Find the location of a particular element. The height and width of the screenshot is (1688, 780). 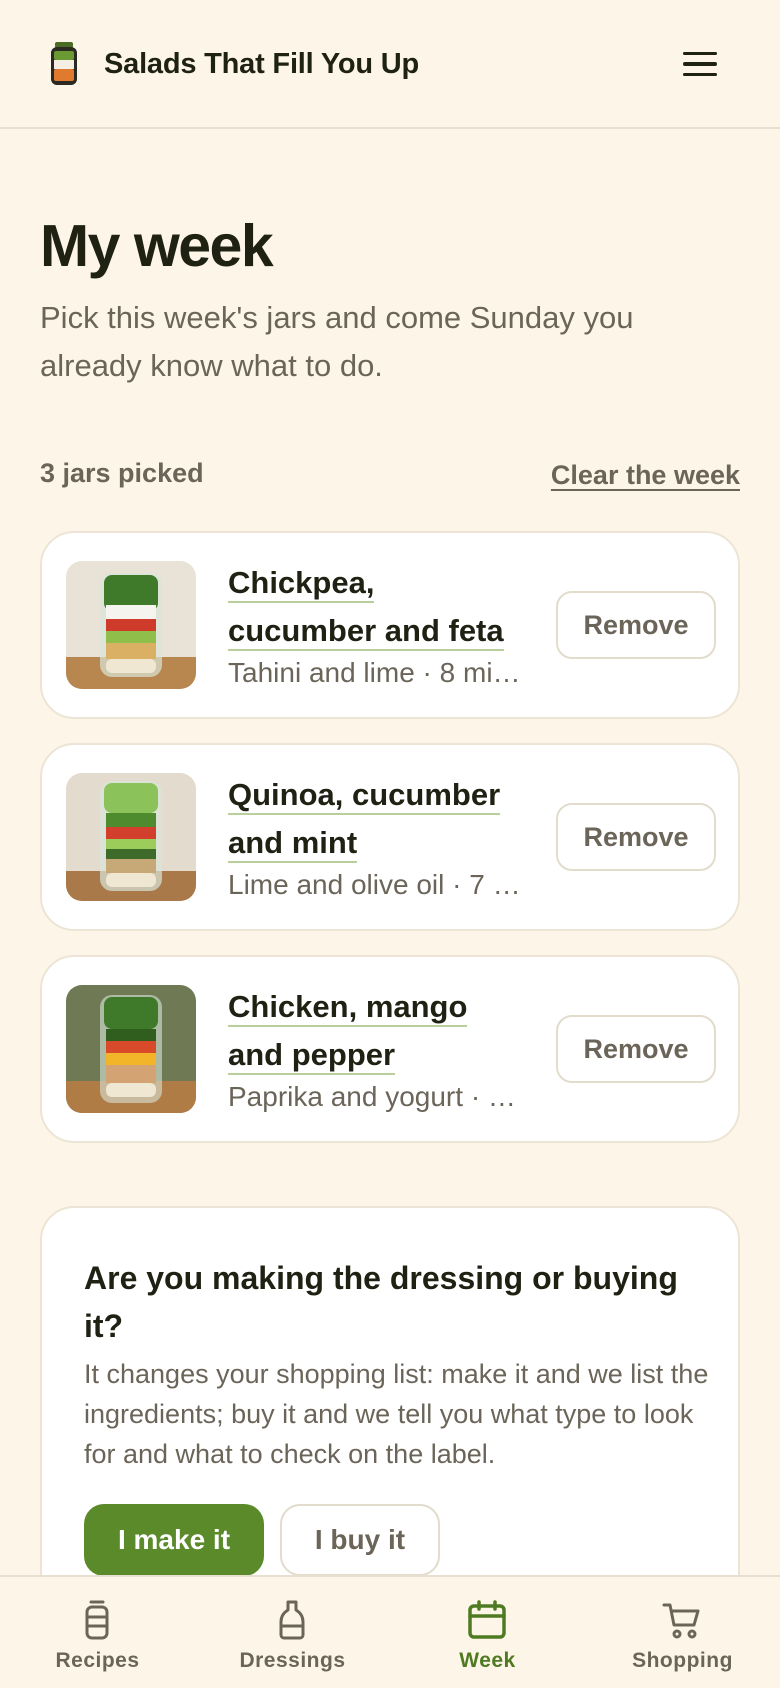

jar-title-link: Quinoa, cucumber and mint is located at coordinates (378, 819).